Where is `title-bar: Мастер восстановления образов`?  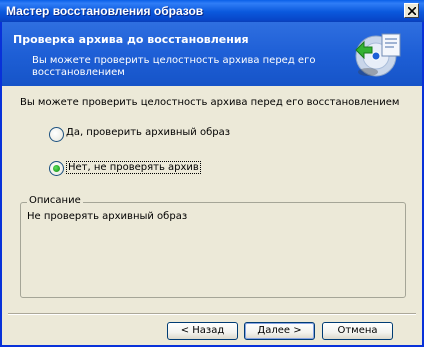 title-bar: Мастер восстановления образов is located at coordinates (212, 11).